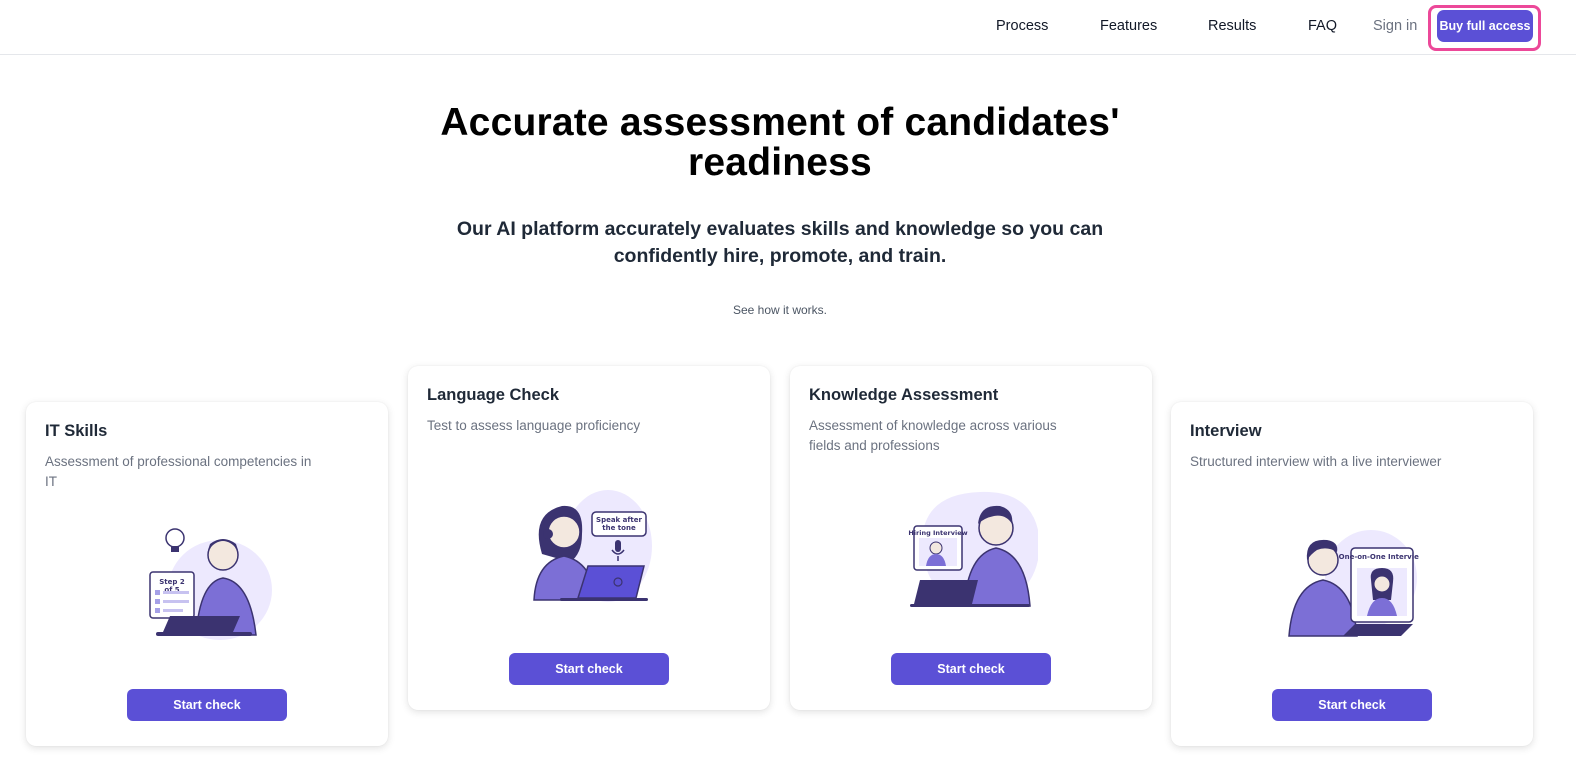  Describe the element at coordinates (493, 395) in the screenshot. I see `card-title: Language Check` at that location.